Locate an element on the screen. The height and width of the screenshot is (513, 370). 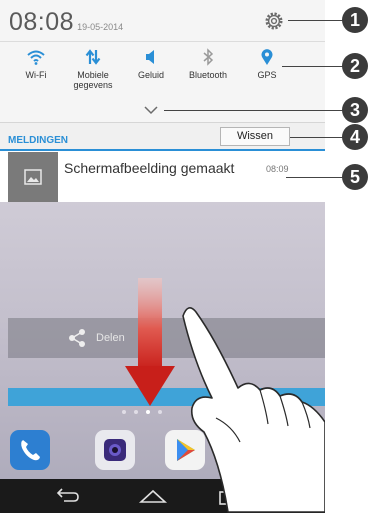
toggle-wifi: Wi-Fi is located at coordinates (36, 63).